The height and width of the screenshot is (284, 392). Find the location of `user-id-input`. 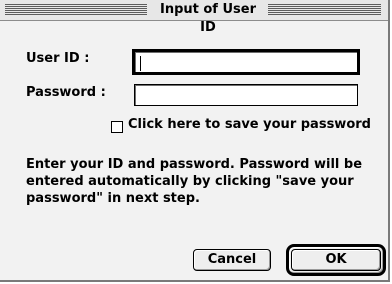

user-id-input is located at coordinates (246, 62).